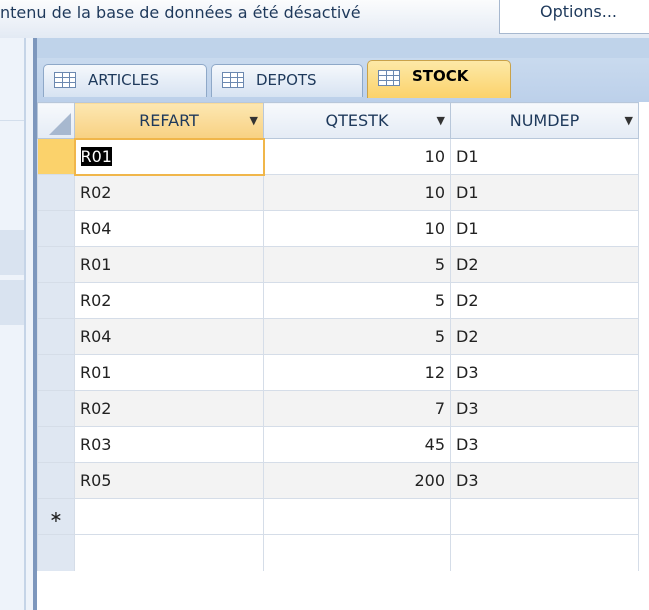  Describe the element at coordinates (96, 444) in the screenshot. I see `cell-value: R03` at that location.